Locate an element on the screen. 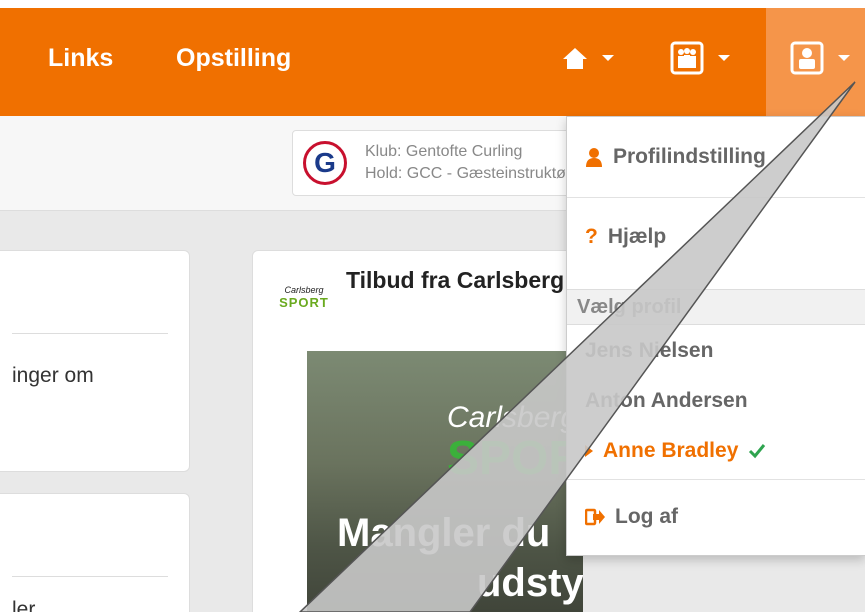  card-text: ler is located at coordinates (24, 605).